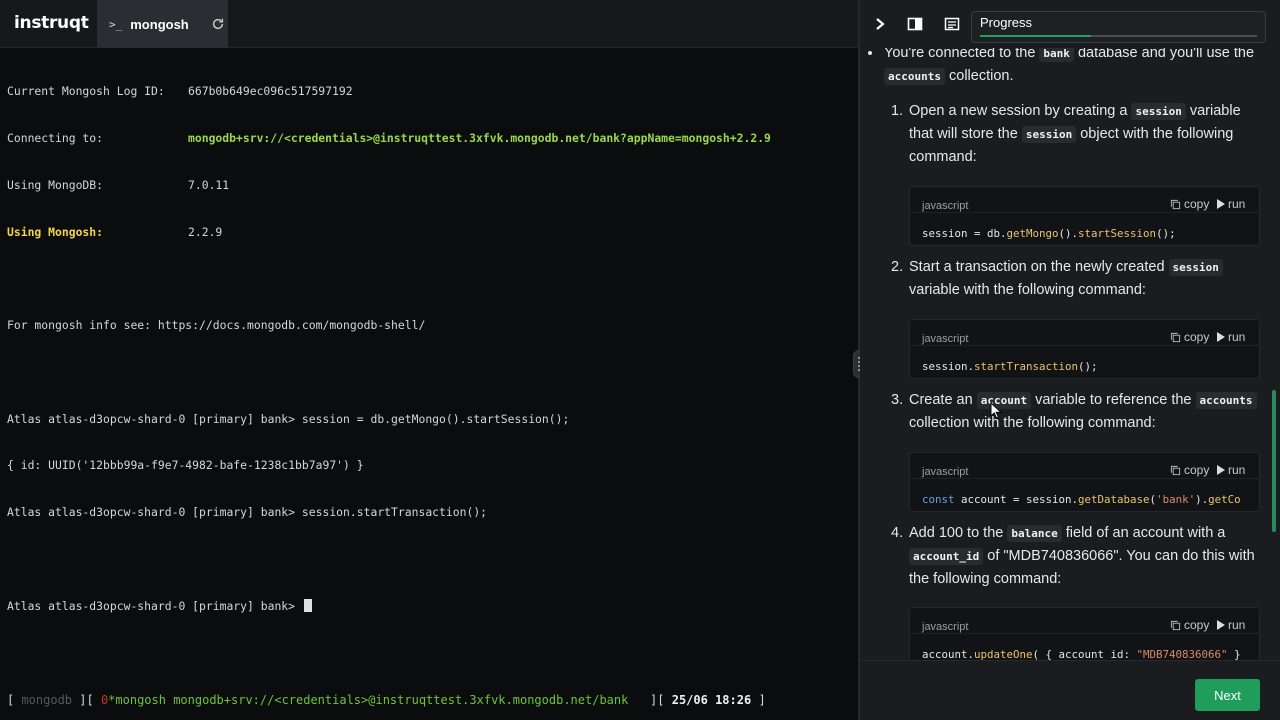 The image size is (1280, 720). What do you see at coordinates (1006, 22) in the screenshot?
I see `progress-label: Progress` at bounding box center [1006, 22].